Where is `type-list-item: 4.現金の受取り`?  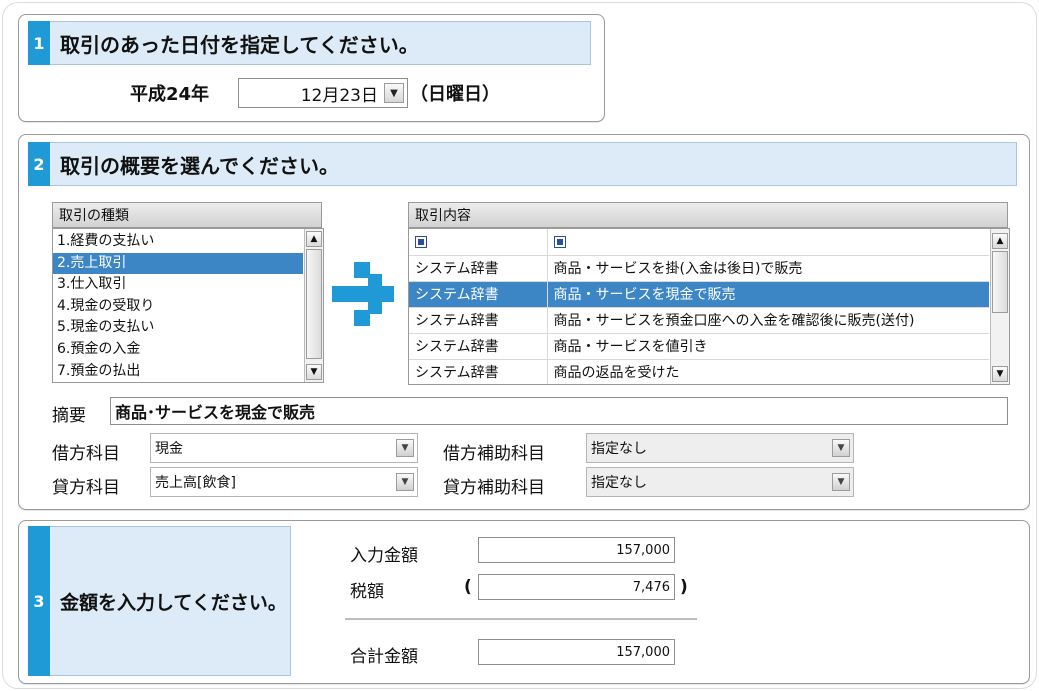
type-list-item: 4.現金の受取り is located at coordinates (178, 307).